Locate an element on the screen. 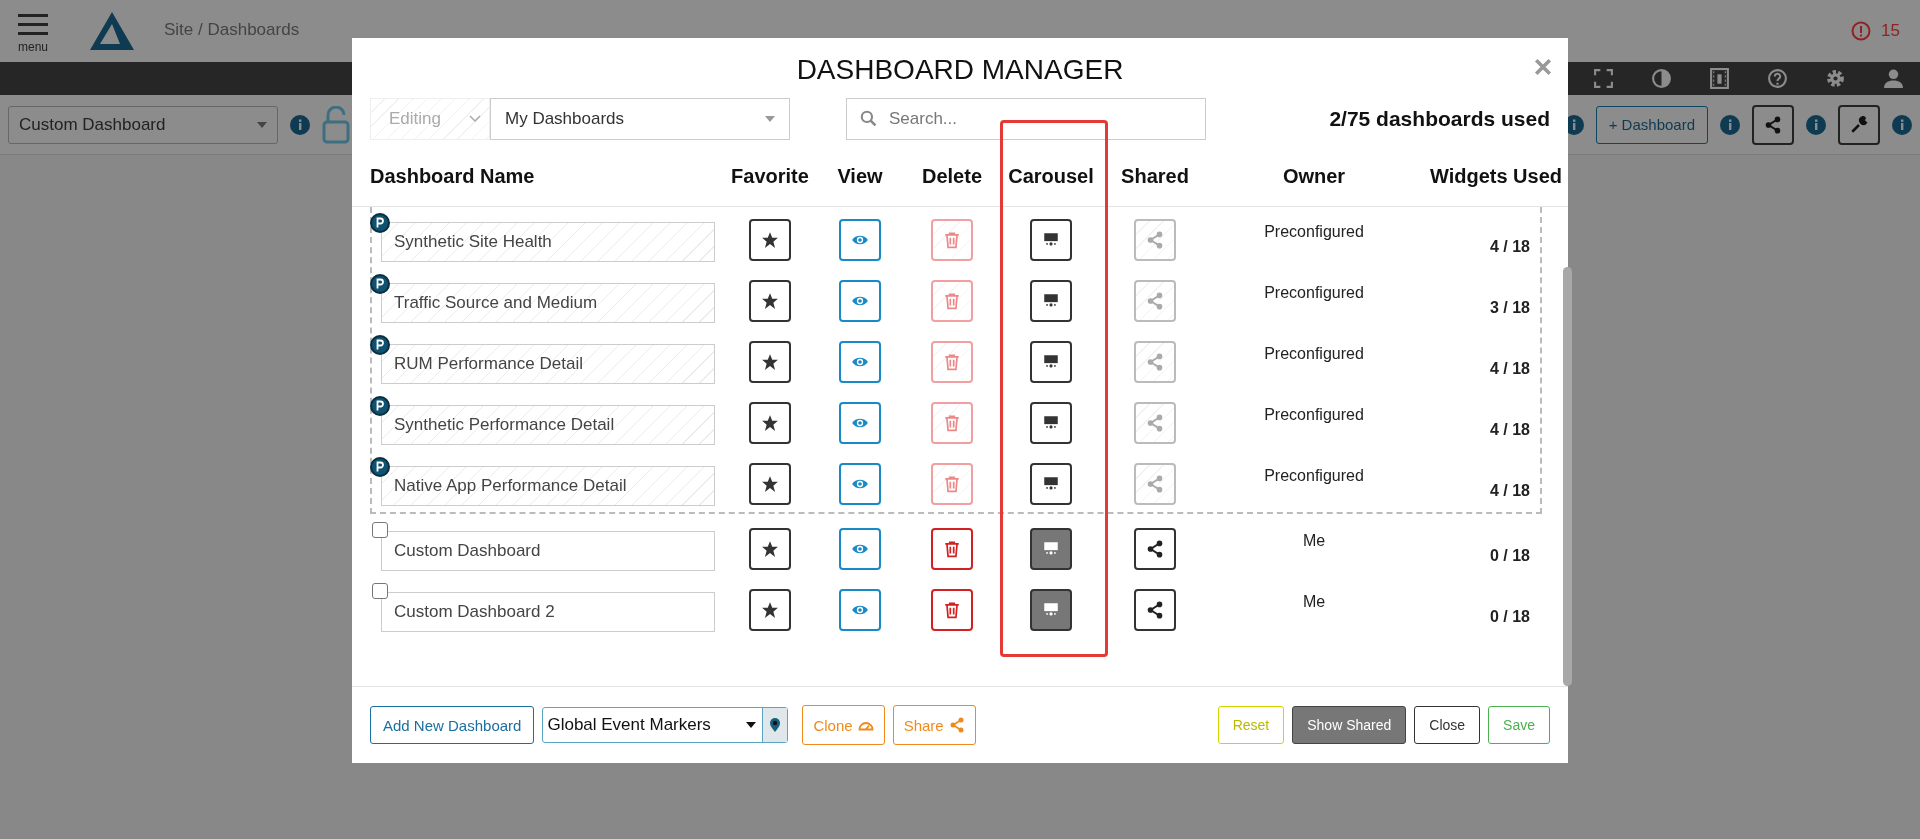 The height and width of the screenshot is (839, 1920). user-icon is located at coordinates (1893, 78).